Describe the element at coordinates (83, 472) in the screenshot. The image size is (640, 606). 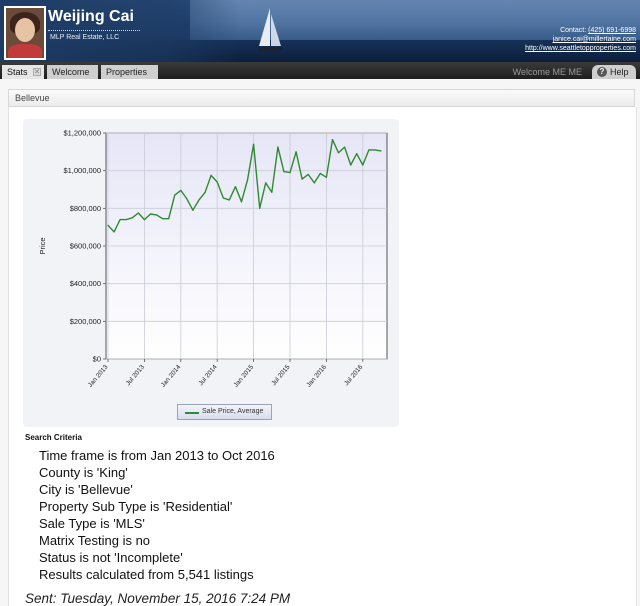
I see `criteria-item: County is 'King'` at that location.